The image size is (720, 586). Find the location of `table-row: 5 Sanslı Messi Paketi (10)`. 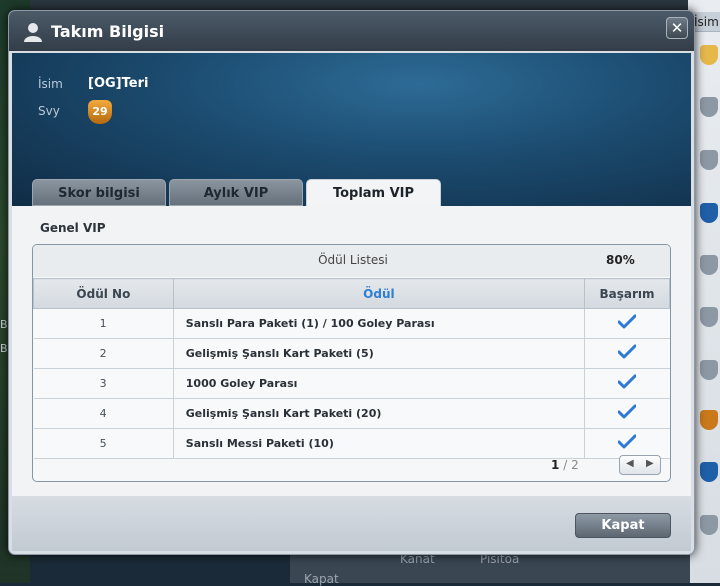

table-row: 5 Sanslı Messi Paketi (10) is located at coordinates (351, 443).